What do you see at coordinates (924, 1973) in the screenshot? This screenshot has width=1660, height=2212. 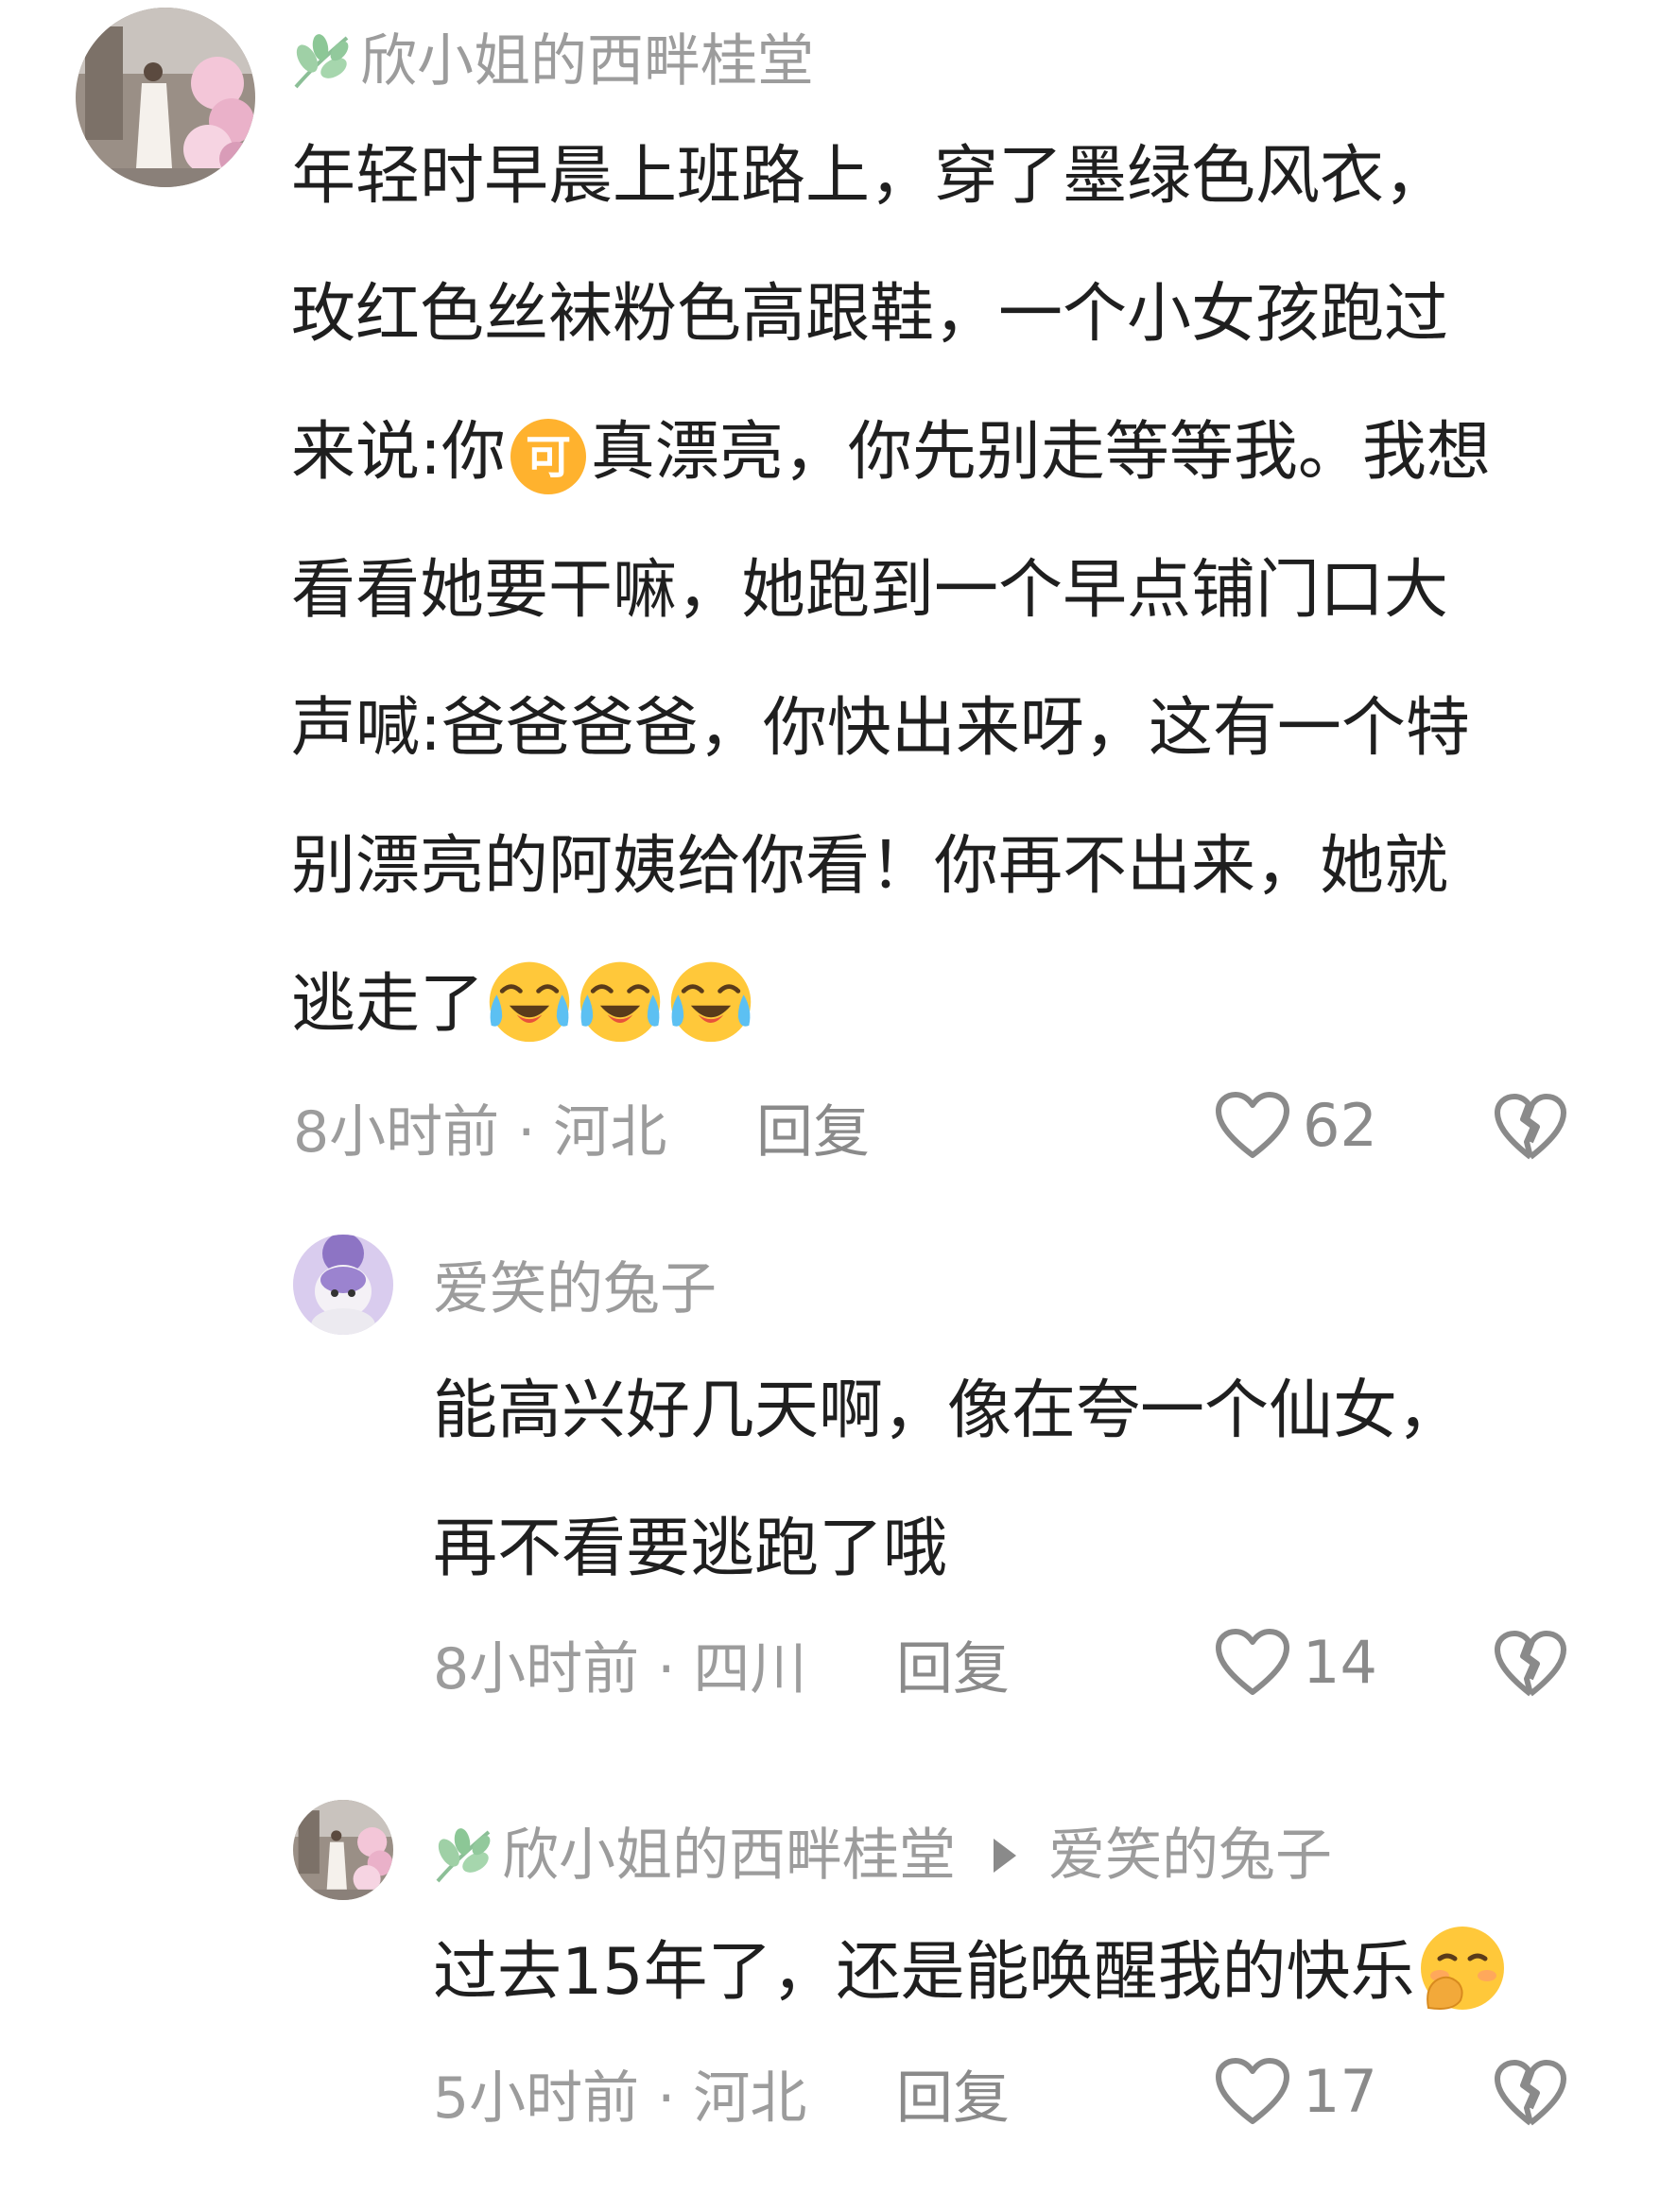 I see `reply-line-part: 过去15年了，还是能唤醒我的快乐` at bounding box center [924, 1973].